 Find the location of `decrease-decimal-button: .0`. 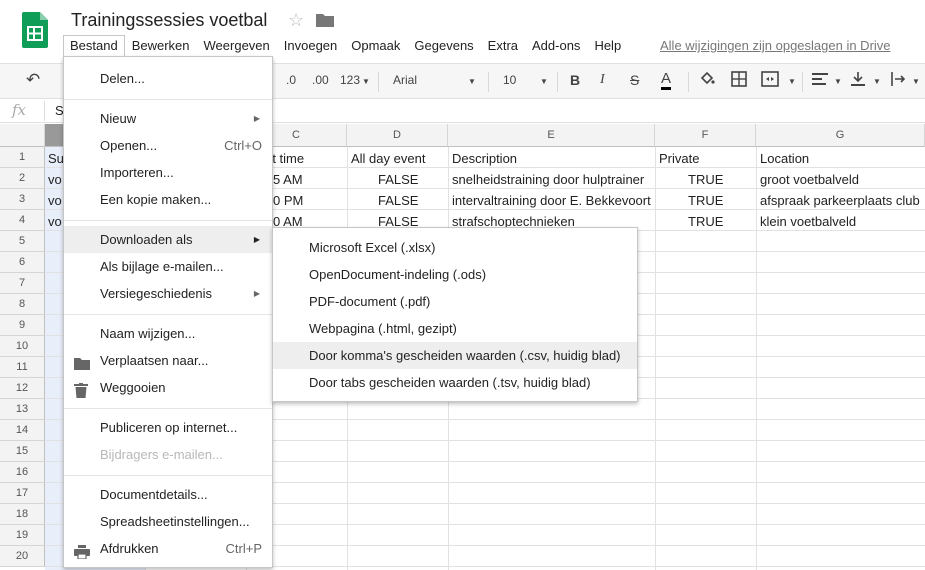

decrease-decimal-button: .0 is located at coordinates (291, 80).